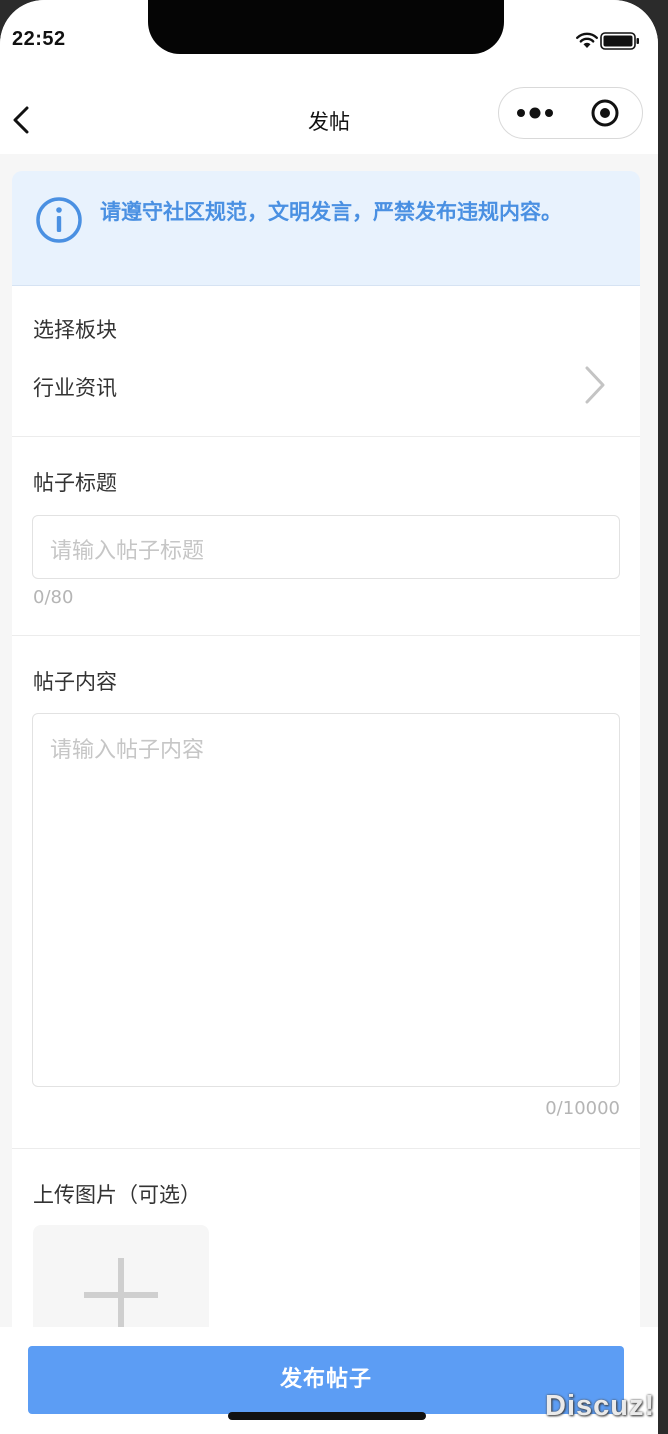 The width and height of the screenshot is (668, 1434). Describe the element at coordinates (121, 1295) in the screenshot. I see `plus-icon` at that location.